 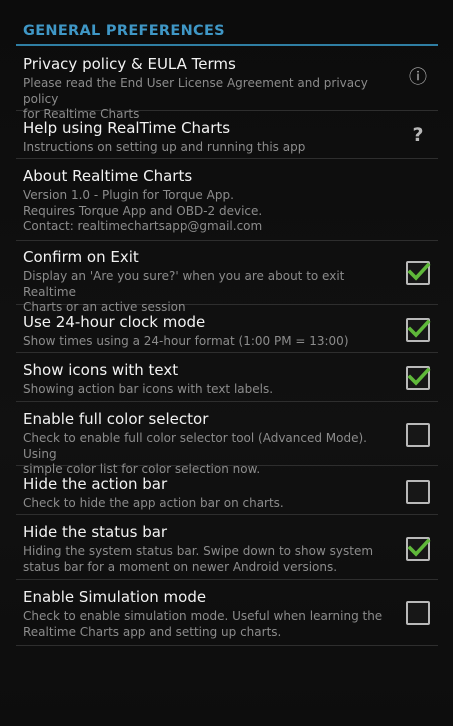 What do you see at coordinates (114, 322) in the screenshot?
I see `pref-title: Use 24-hour clock mode` at bounding box center [114, 322].